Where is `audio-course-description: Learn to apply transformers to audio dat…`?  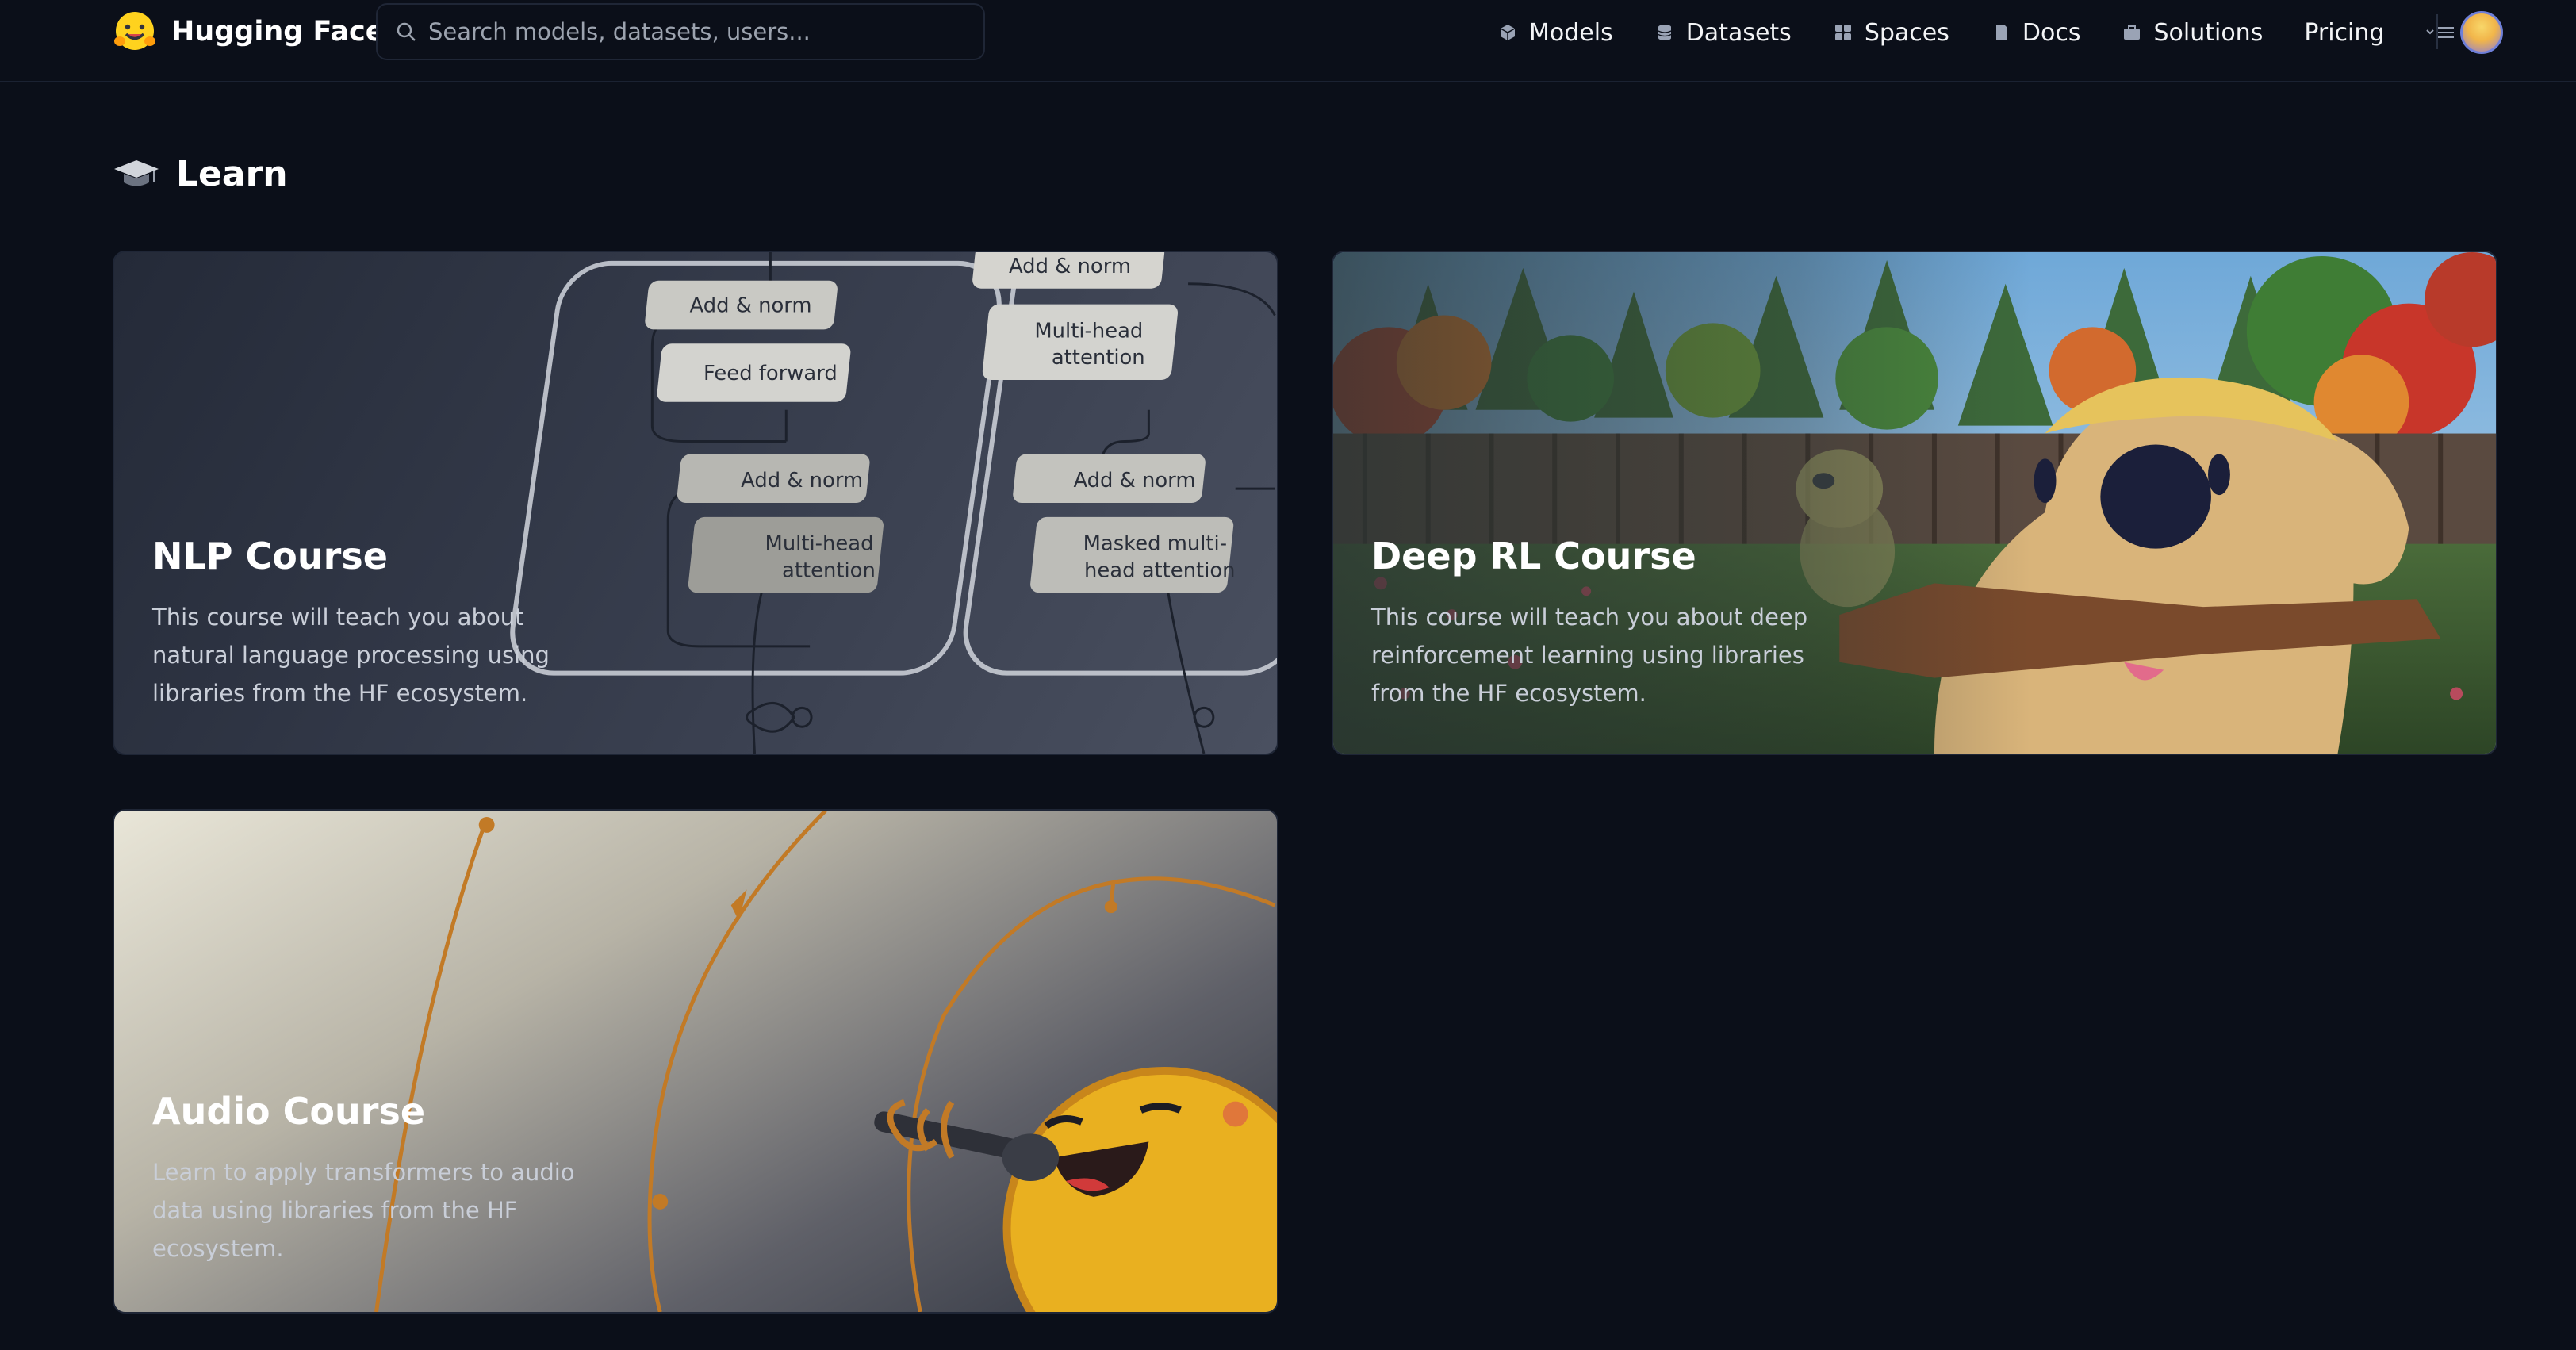
audio-course-description: Learn to apply transformers to audio dat… is located at coordinates (363, 1210).